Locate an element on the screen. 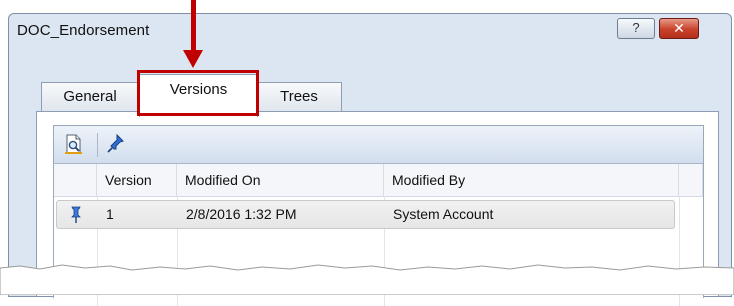  torn-edge-decoration is located at coordinates (367, 279).